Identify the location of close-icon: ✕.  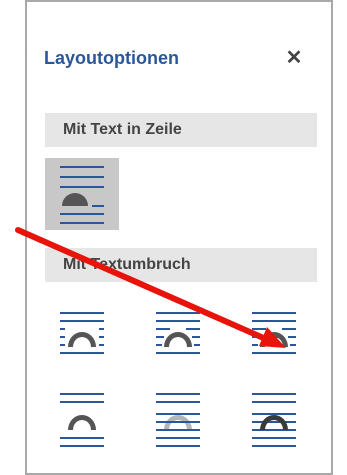
(294, 57).